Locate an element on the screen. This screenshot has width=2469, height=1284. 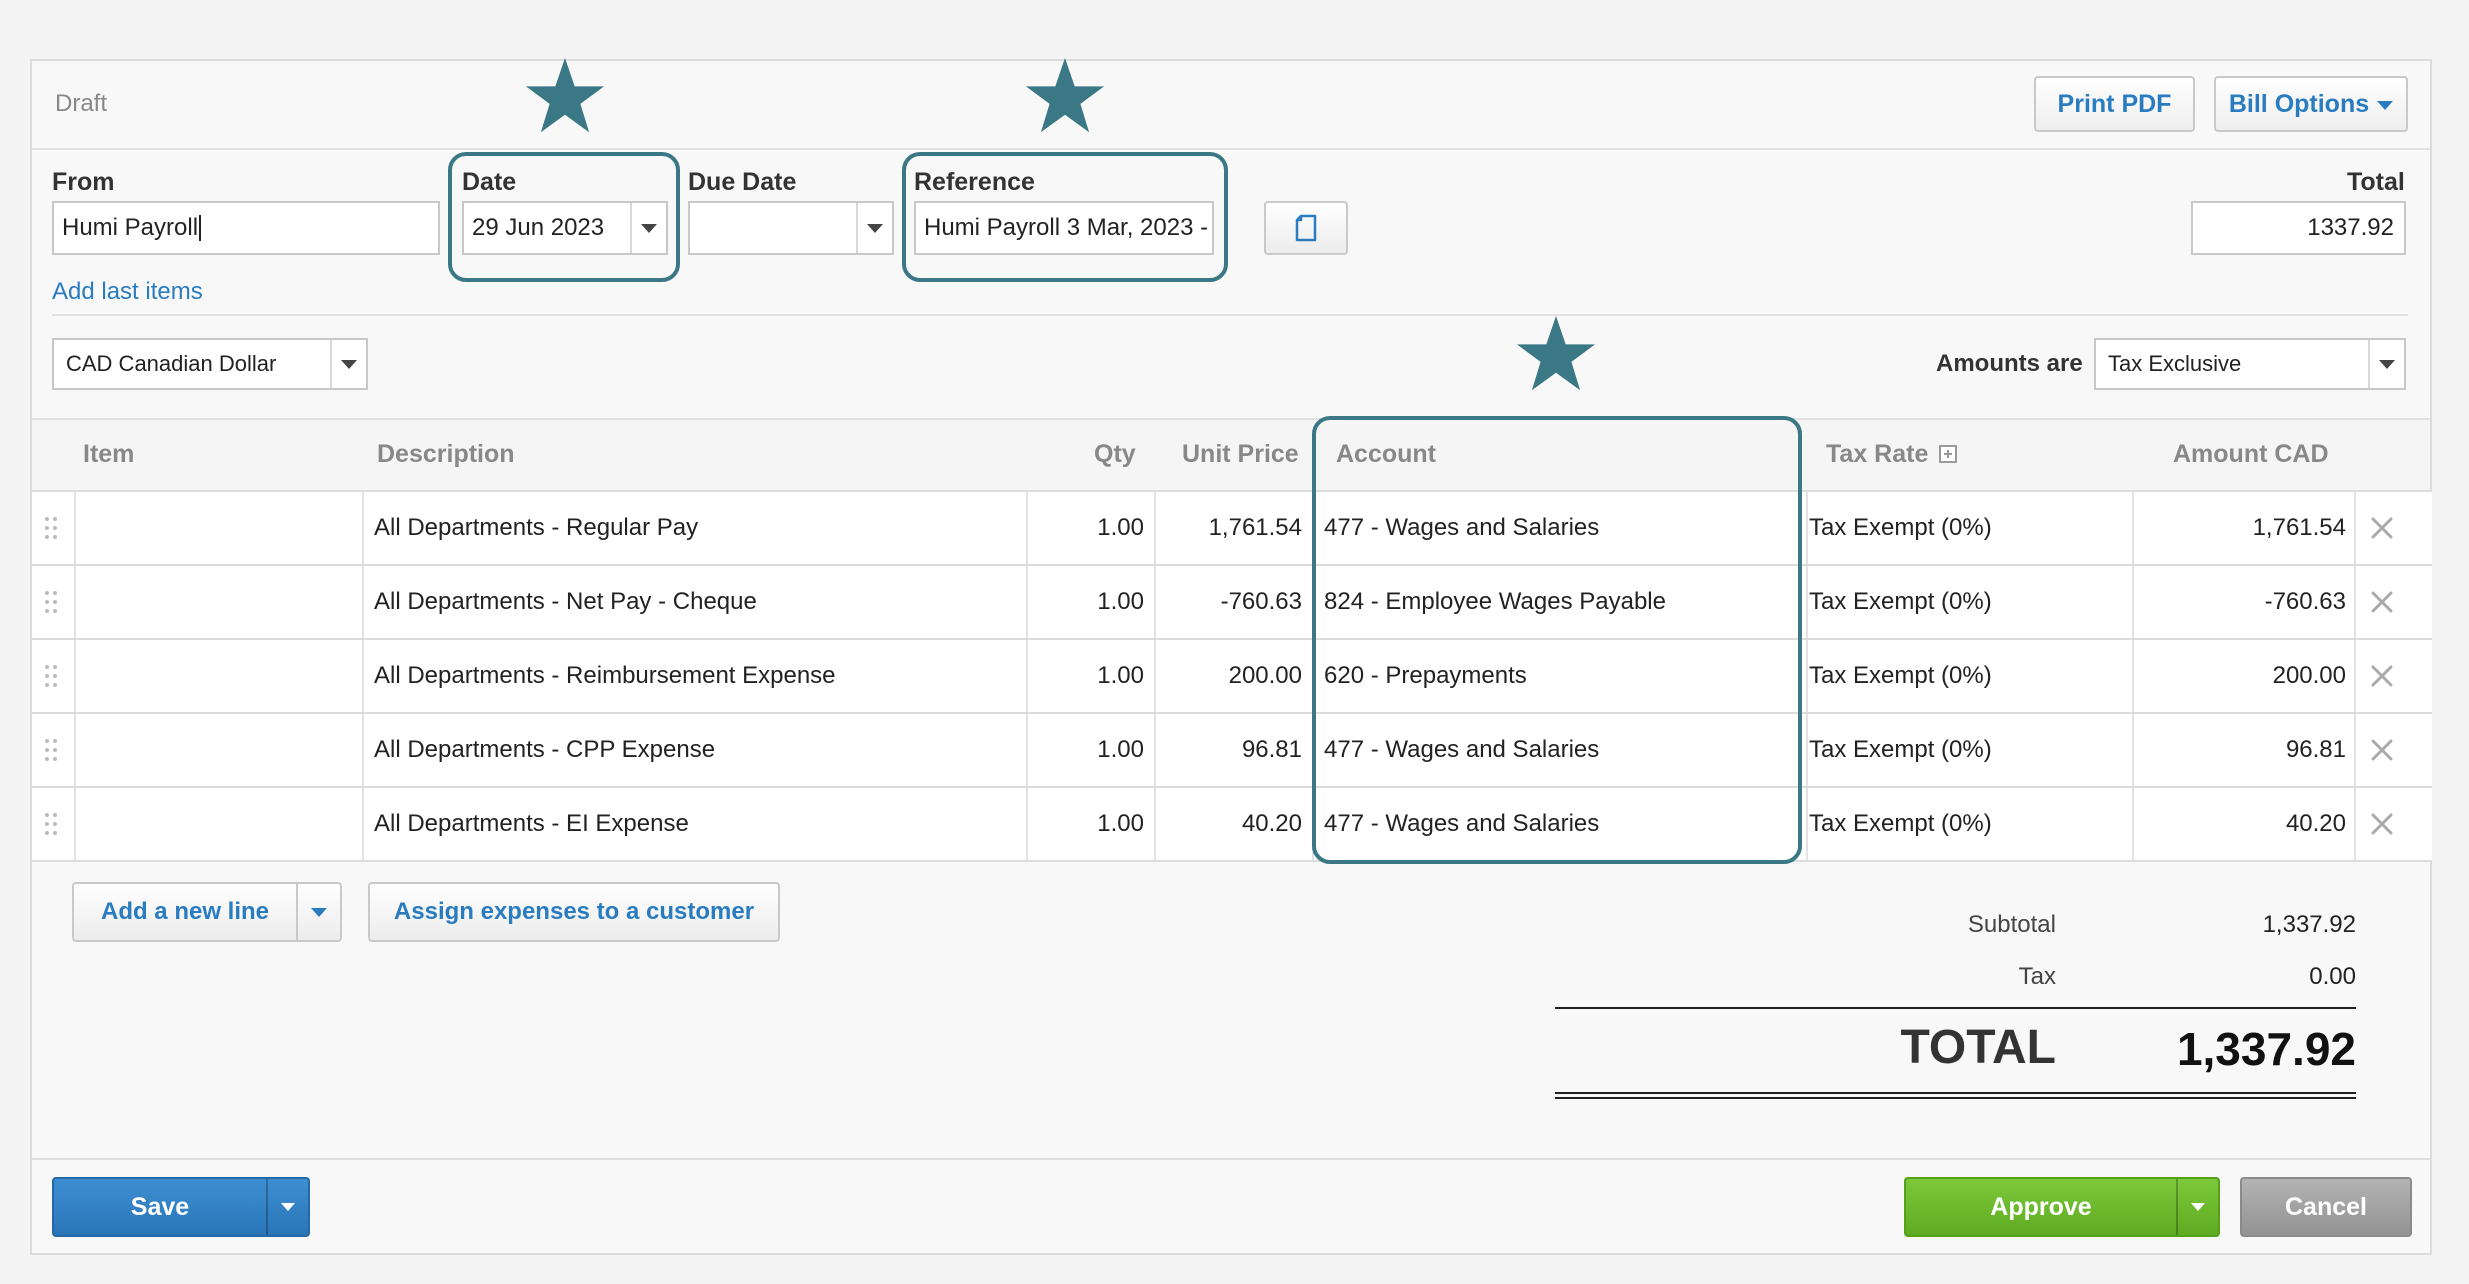
unit-price-cell: 200.00 is located at coordinates (1229, 676).